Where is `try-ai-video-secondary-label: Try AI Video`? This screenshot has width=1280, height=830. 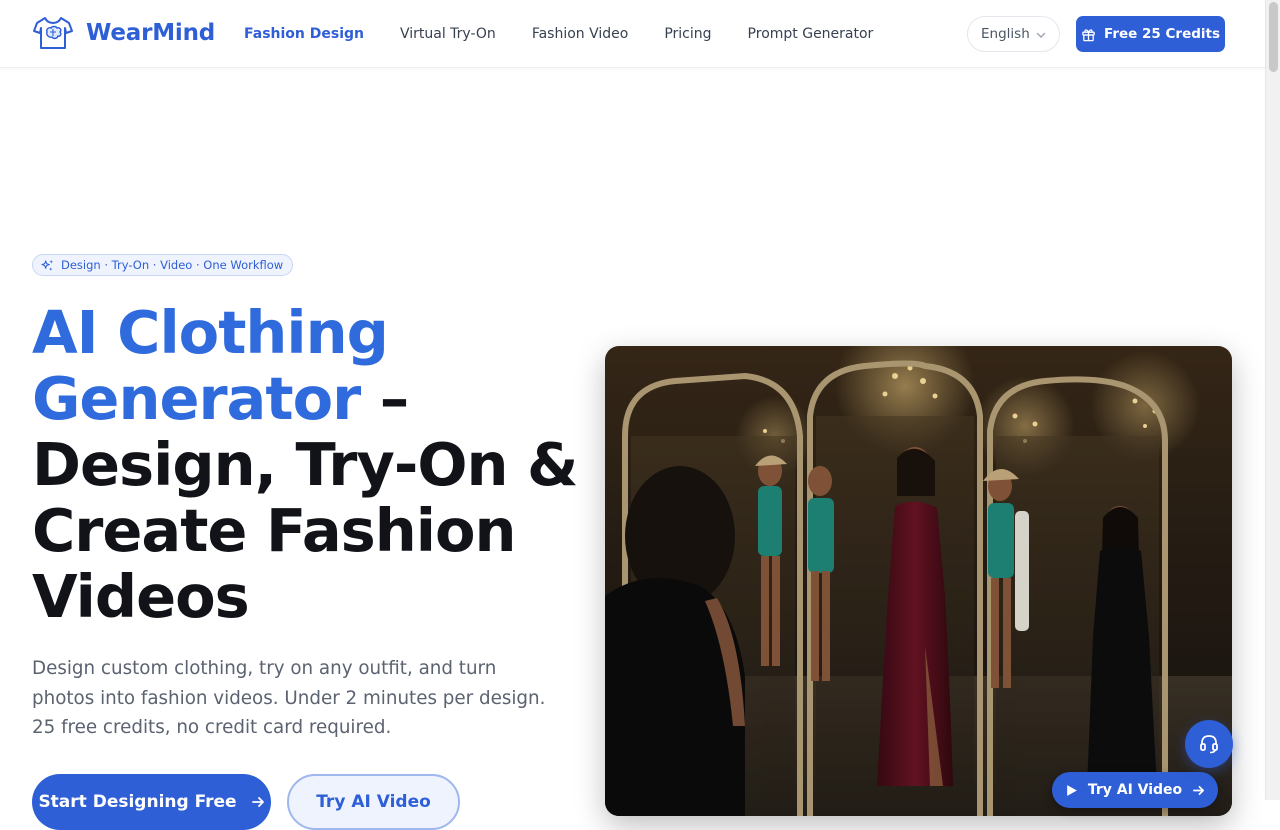 try-ai-video-secondary-label: Try AI Video is located at coordinates (373, 802).